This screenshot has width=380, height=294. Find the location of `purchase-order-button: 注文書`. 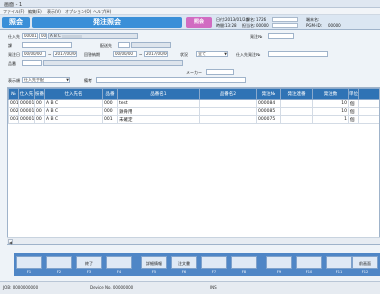

purchase-order-button: 注文書 is located at coordinates (184, 262).